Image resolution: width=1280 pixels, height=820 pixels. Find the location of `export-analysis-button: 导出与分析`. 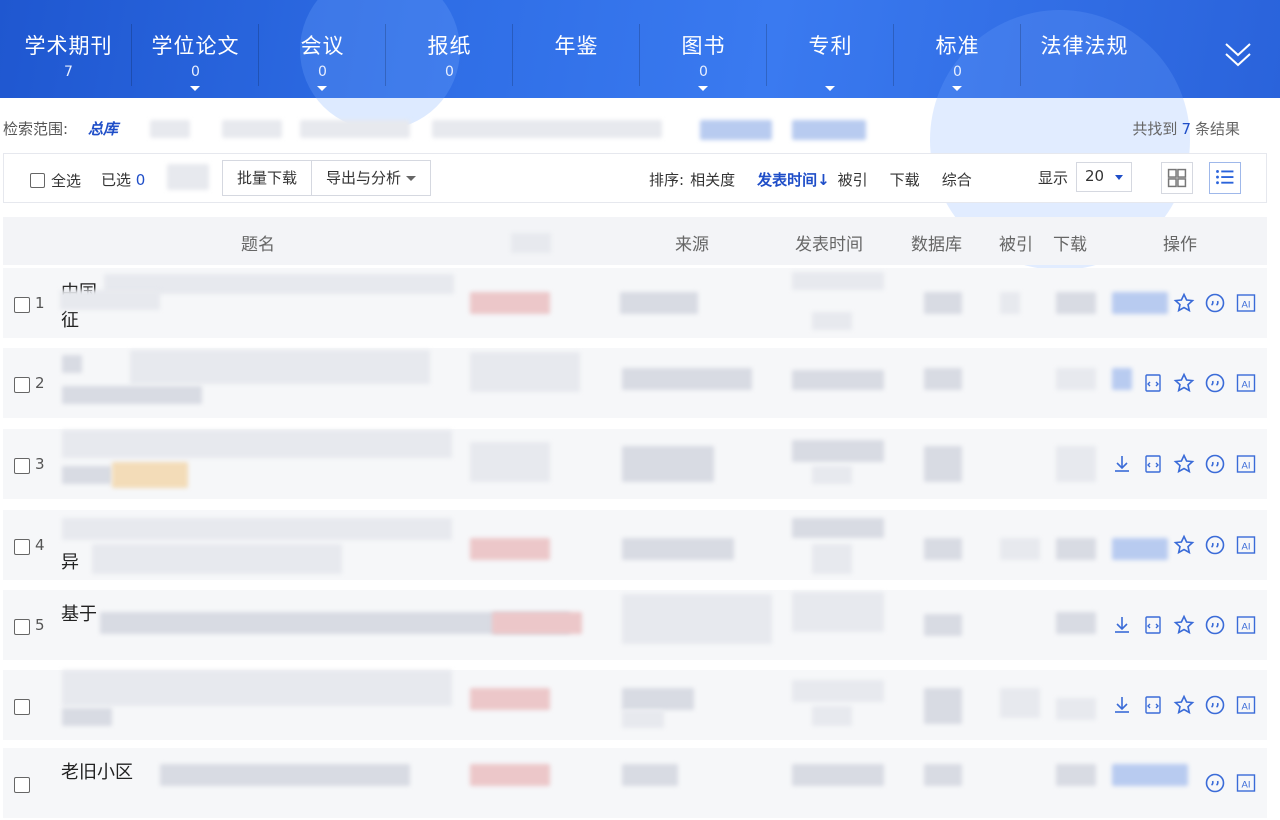

export-analysis-button: 导出与分析 is located at coordinates (371, 178).